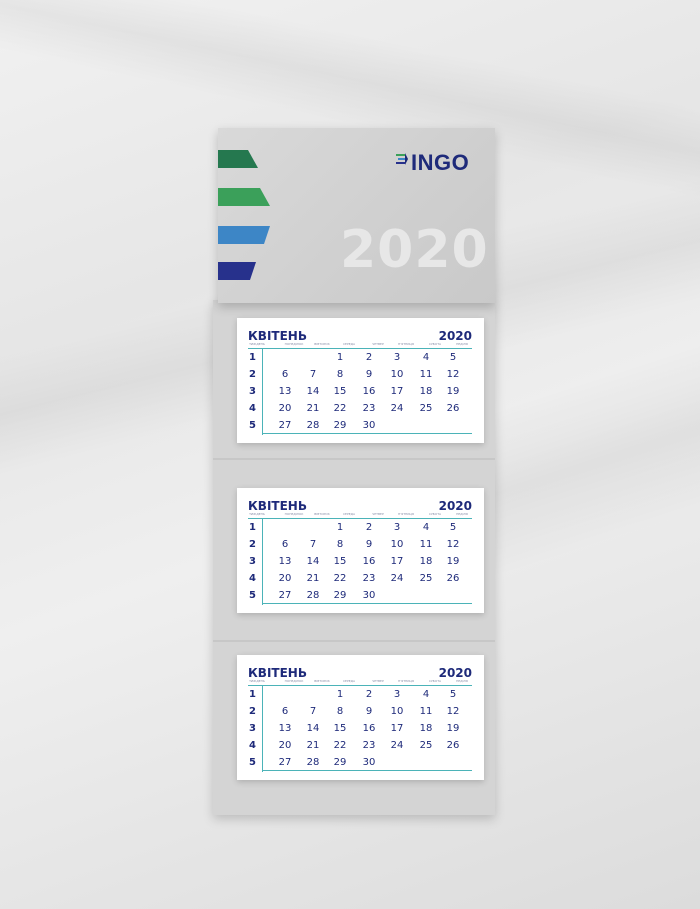  I want to click on day-cell: 17, so click(397, 561).